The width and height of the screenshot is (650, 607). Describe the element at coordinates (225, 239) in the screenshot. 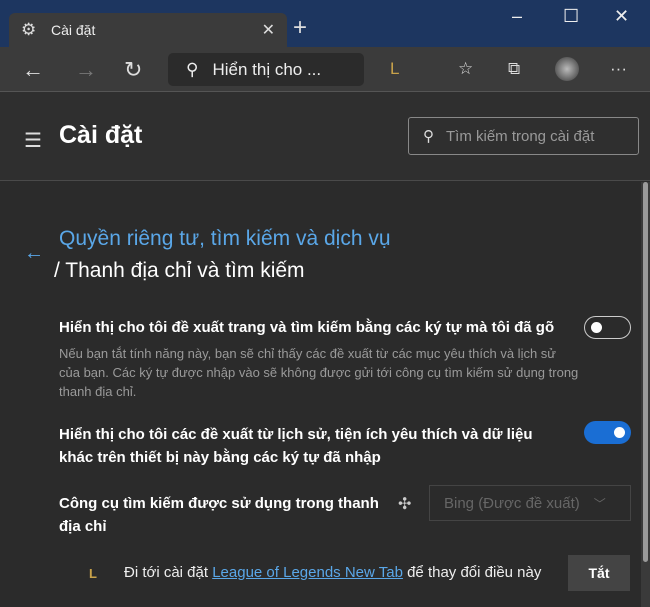

I see `breadcrumb-parent-link: Quyền riêng tư, tìm kiếm và dịch vụ` at that location.